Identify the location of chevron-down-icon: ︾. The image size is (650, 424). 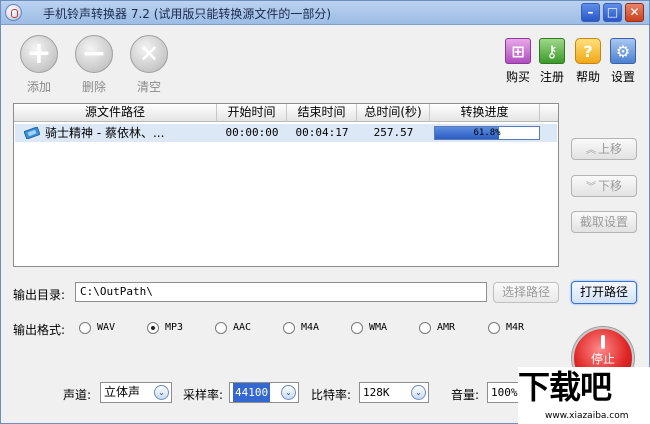
(590, 187).